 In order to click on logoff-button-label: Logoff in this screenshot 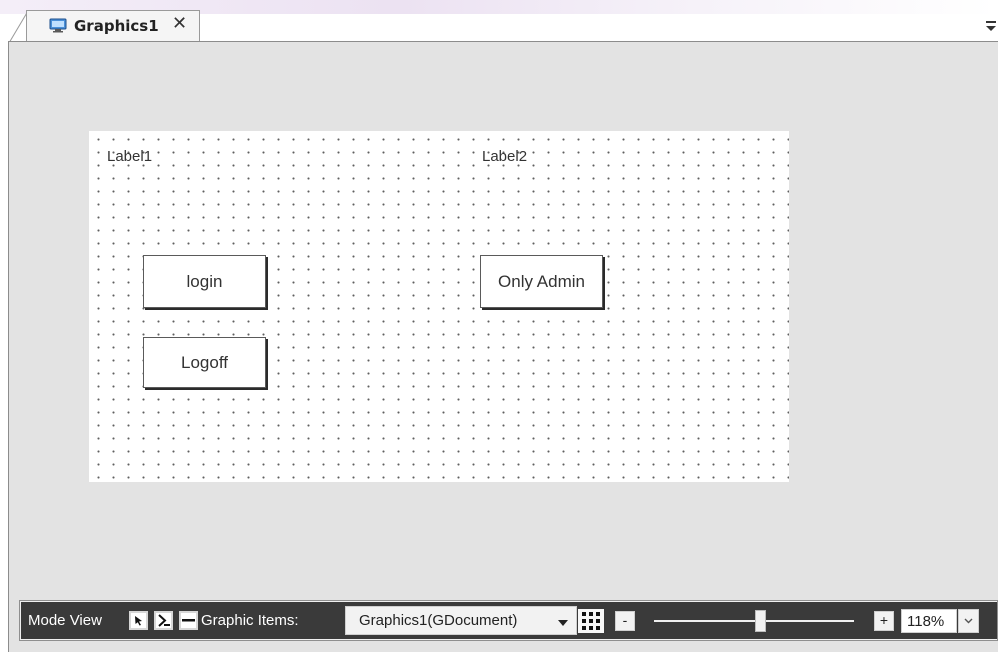, I will do `click(204, 362)`.